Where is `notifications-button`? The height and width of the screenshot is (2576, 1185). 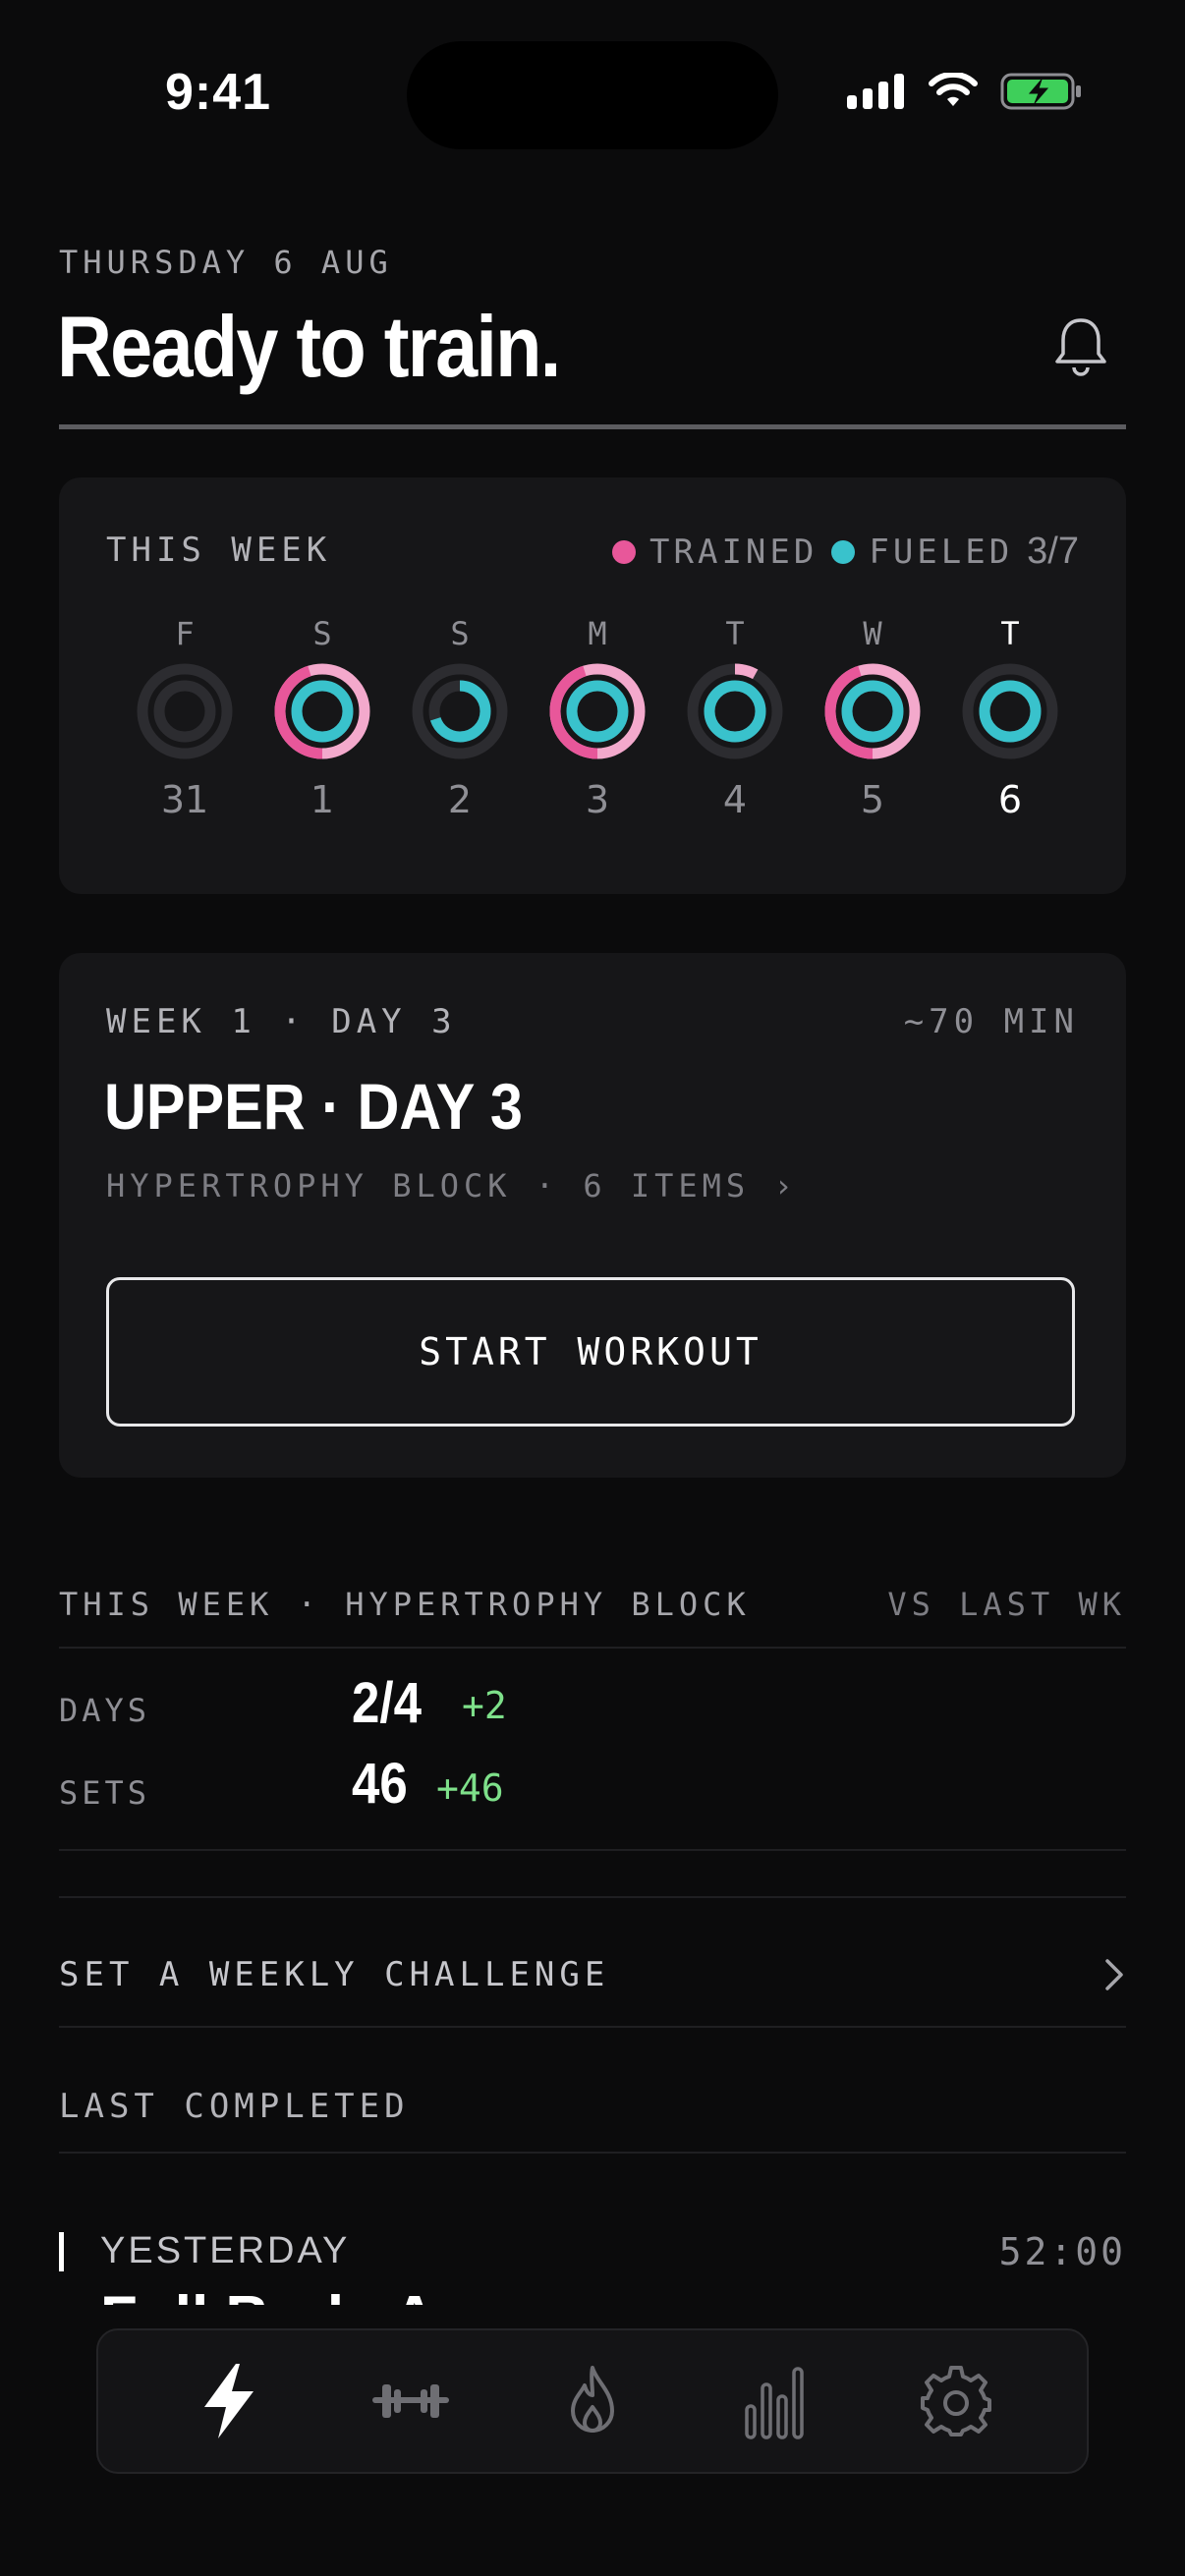 notifications-button is located at coordinates (1080, 347).